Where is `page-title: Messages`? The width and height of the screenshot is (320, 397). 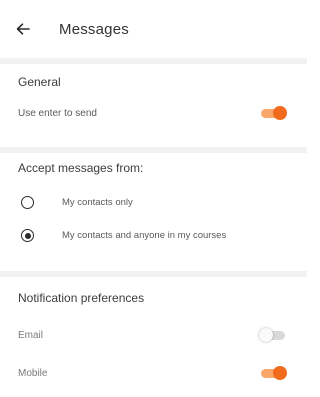
page-title: Messages is located at coordinates (94, 29).